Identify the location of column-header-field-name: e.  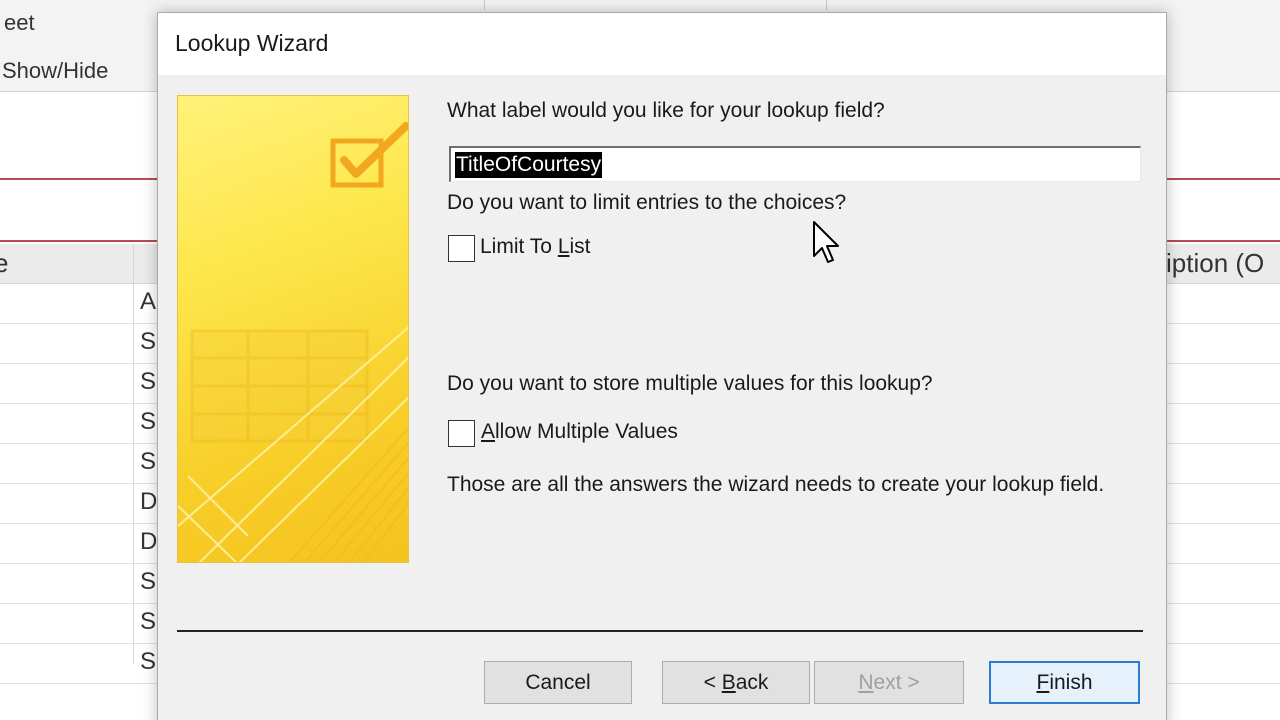
(4, 263).